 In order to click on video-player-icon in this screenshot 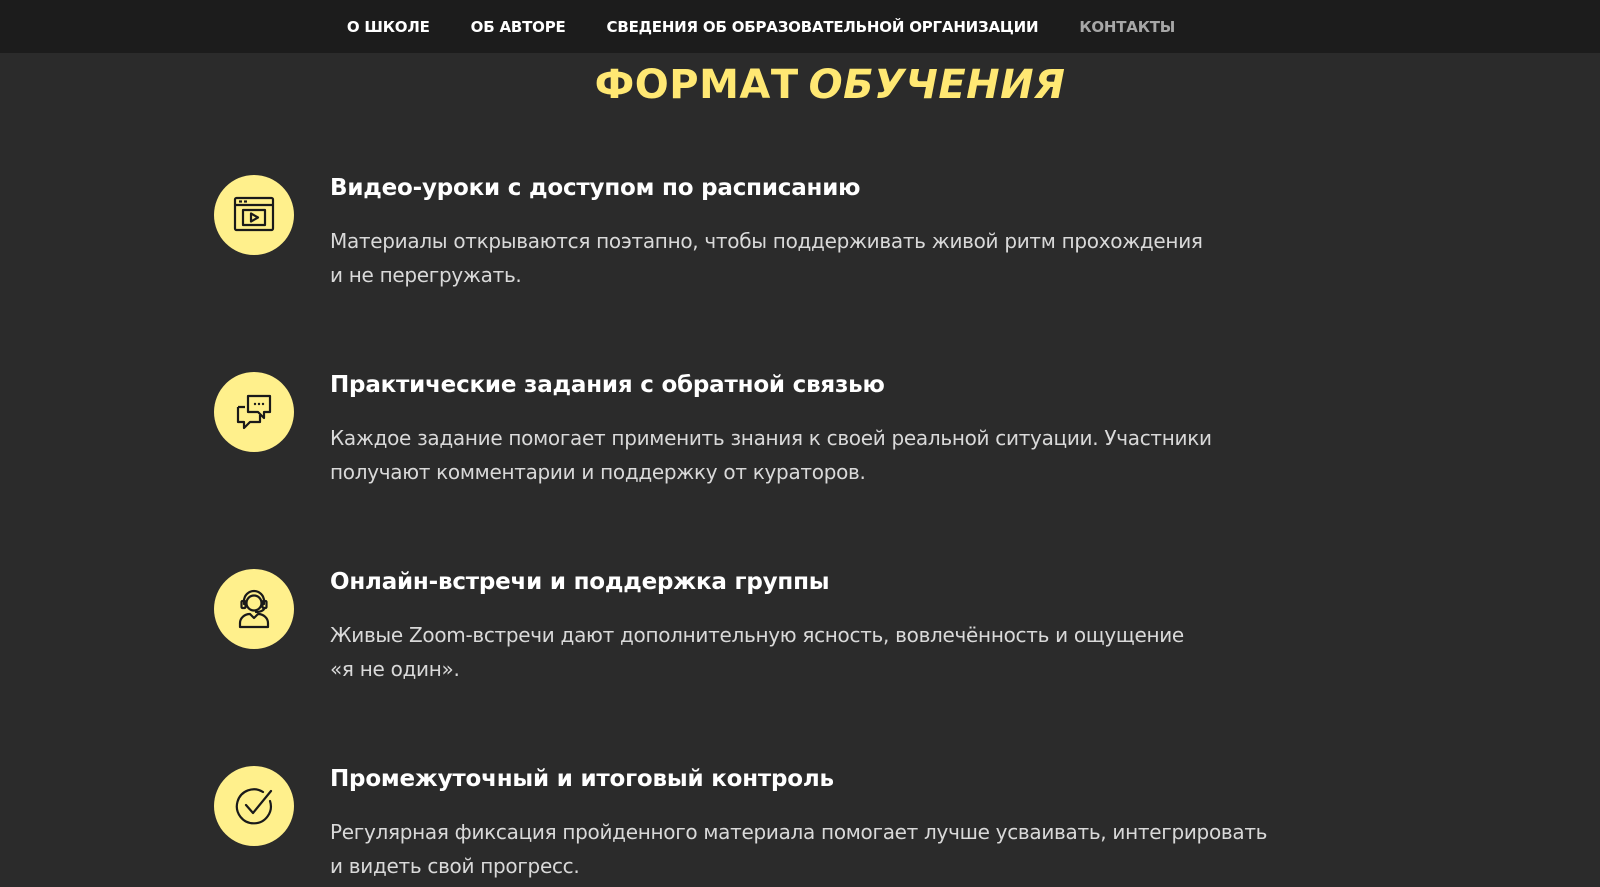, I will do `click(254, 214)`.